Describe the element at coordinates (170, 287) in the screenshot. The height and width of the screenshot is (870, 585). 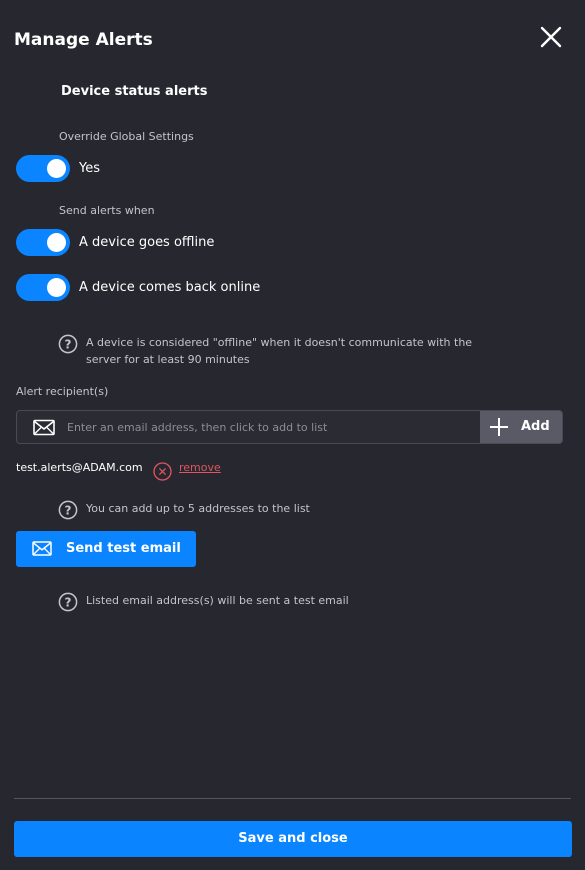
I see `online-alert-label: A device comes back online` at that location.